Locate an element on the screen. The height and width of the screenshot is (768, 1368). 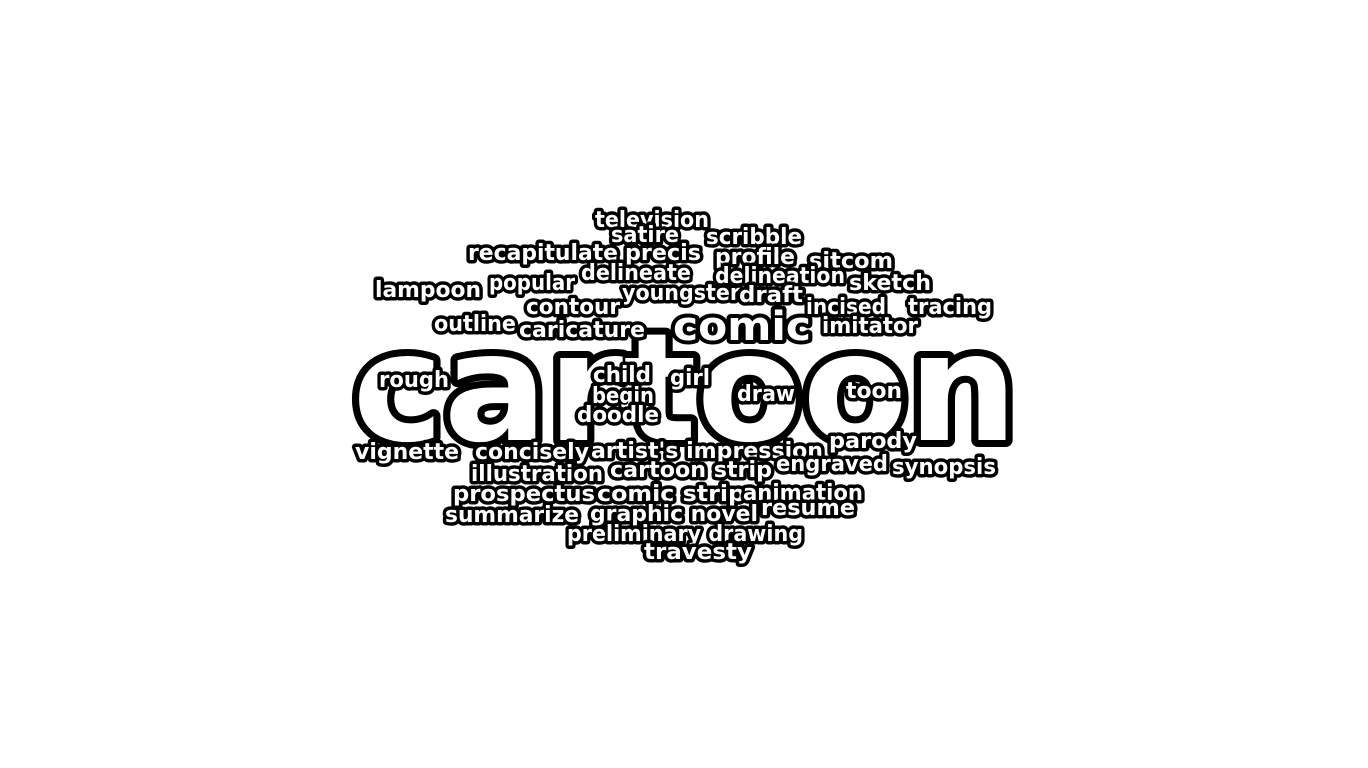
word-outline: outline is located at coordinates (475, 324).